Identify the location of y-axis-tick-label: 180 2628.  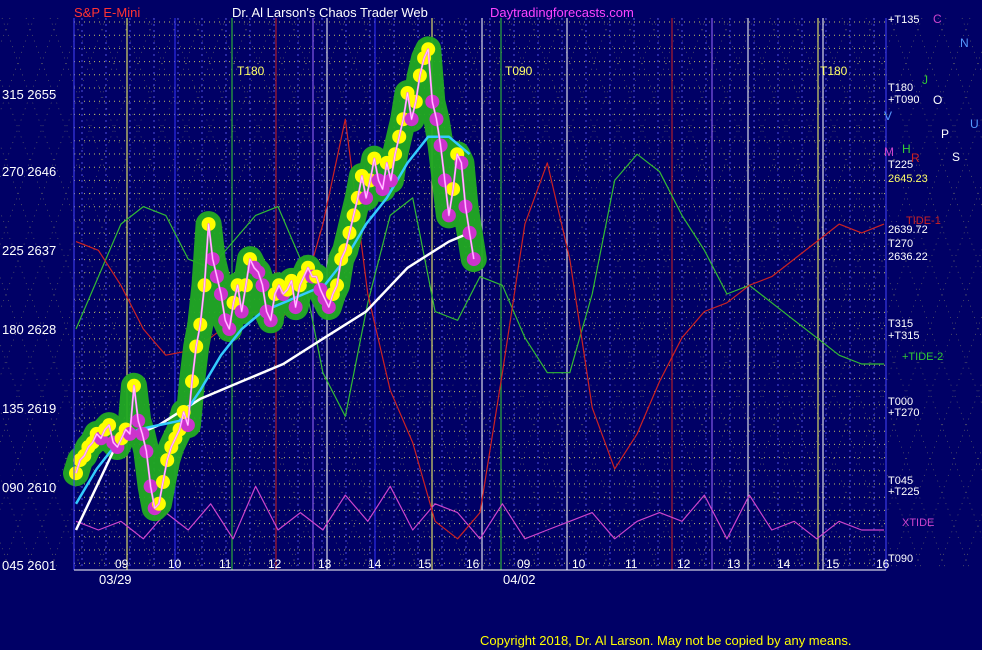
(29, 329).